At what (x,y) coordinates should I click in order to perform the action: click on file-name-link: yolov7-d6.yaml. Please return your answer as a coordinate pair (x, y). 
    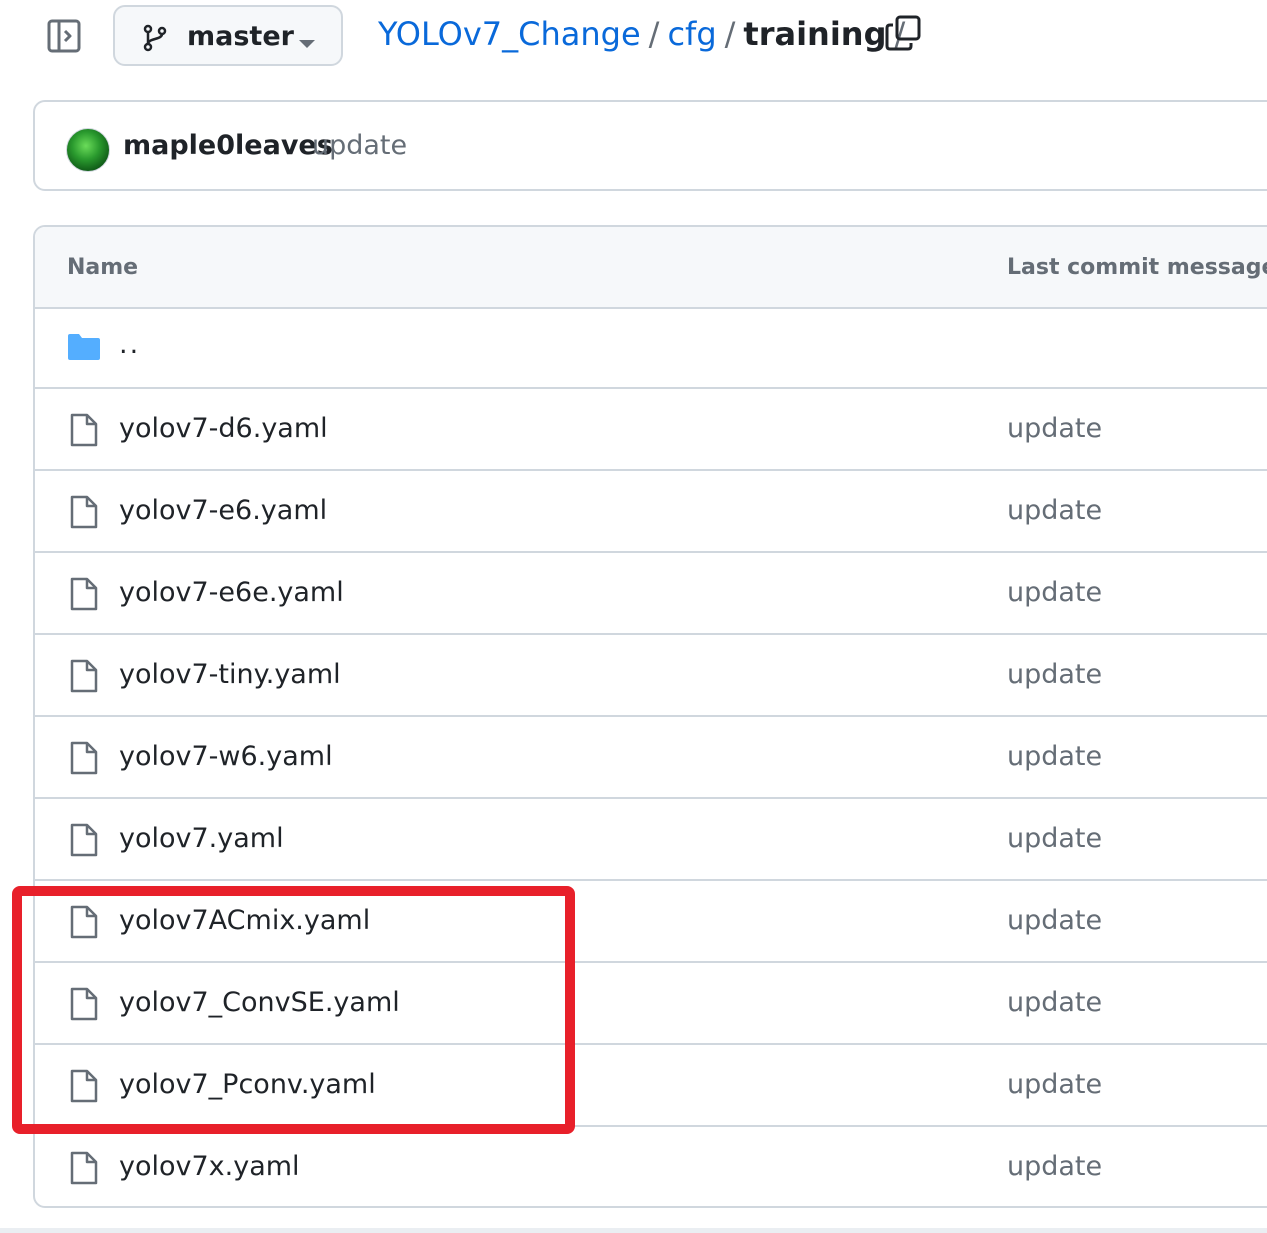
    Looking at the image, I should click on (223, 428).